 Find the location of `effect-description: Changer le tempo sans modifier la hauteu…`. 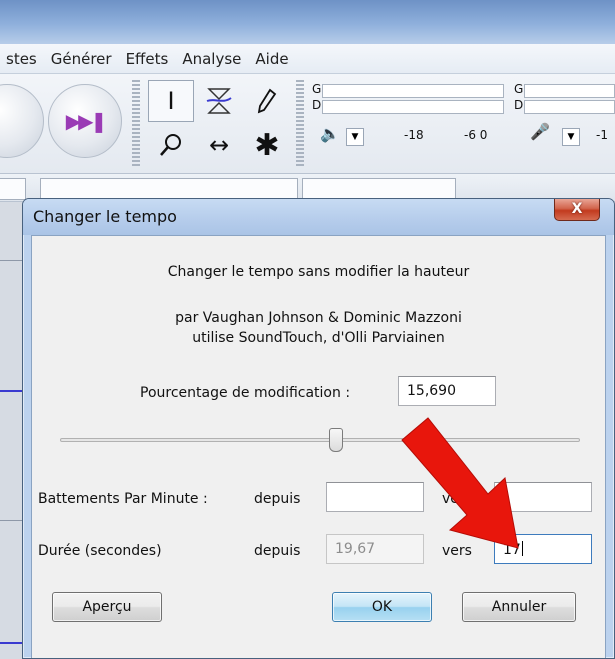

effect-description: Changer le tempo sans modifier la hauteu… is located at coordinates (318, 272).